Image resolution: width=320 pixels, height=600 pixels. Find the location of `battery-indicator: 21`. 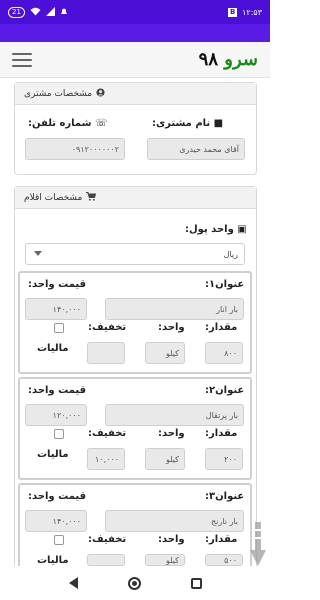

battery-indicator: 21 is located at coordinates (16, 12).